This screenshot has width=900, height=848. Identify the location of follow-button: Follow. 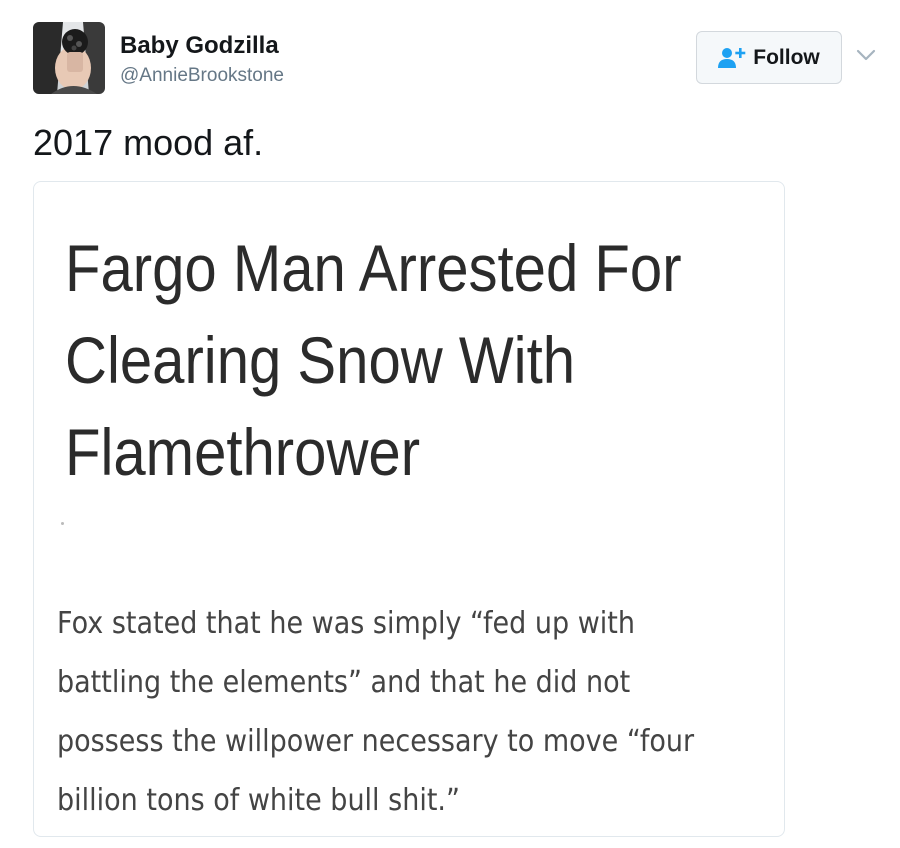
(769, 57).